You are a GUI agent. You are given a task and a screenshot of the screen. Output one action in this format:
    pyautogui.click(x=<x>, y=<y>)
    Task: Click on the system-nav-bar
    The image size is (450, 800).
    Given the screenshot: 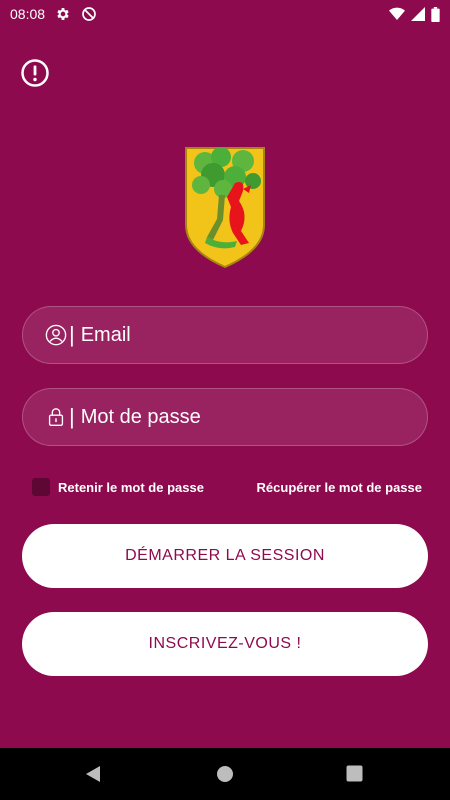 What is the action you would take?
    pyautogui.click(x=225, y=774)
    